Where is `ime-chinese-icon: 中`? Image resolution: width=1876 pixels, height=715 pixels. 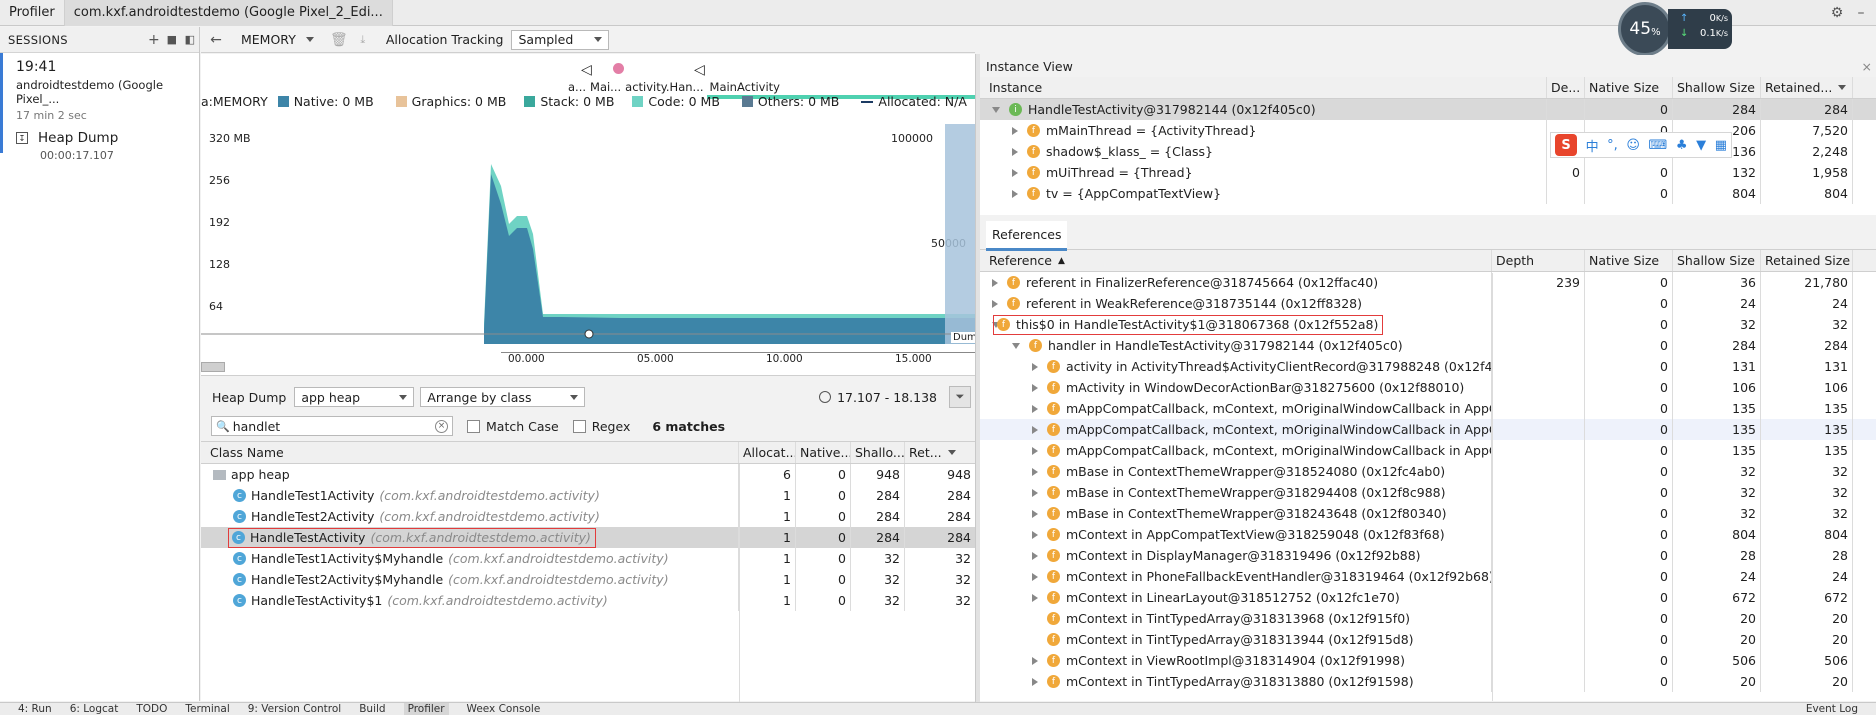
ime-chinese-icon: 中 is located at coordinates (1592, 145).